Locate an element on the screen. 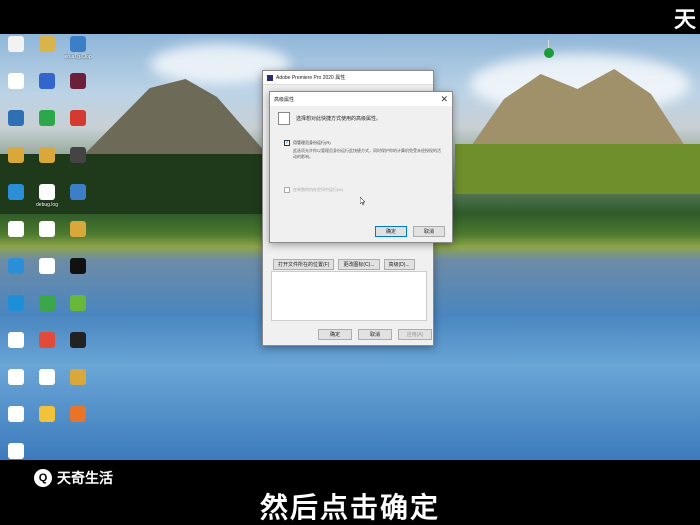 This screenshot has height=525, width=700. separate-memory-checkbox is located at coordinates (287, 190).